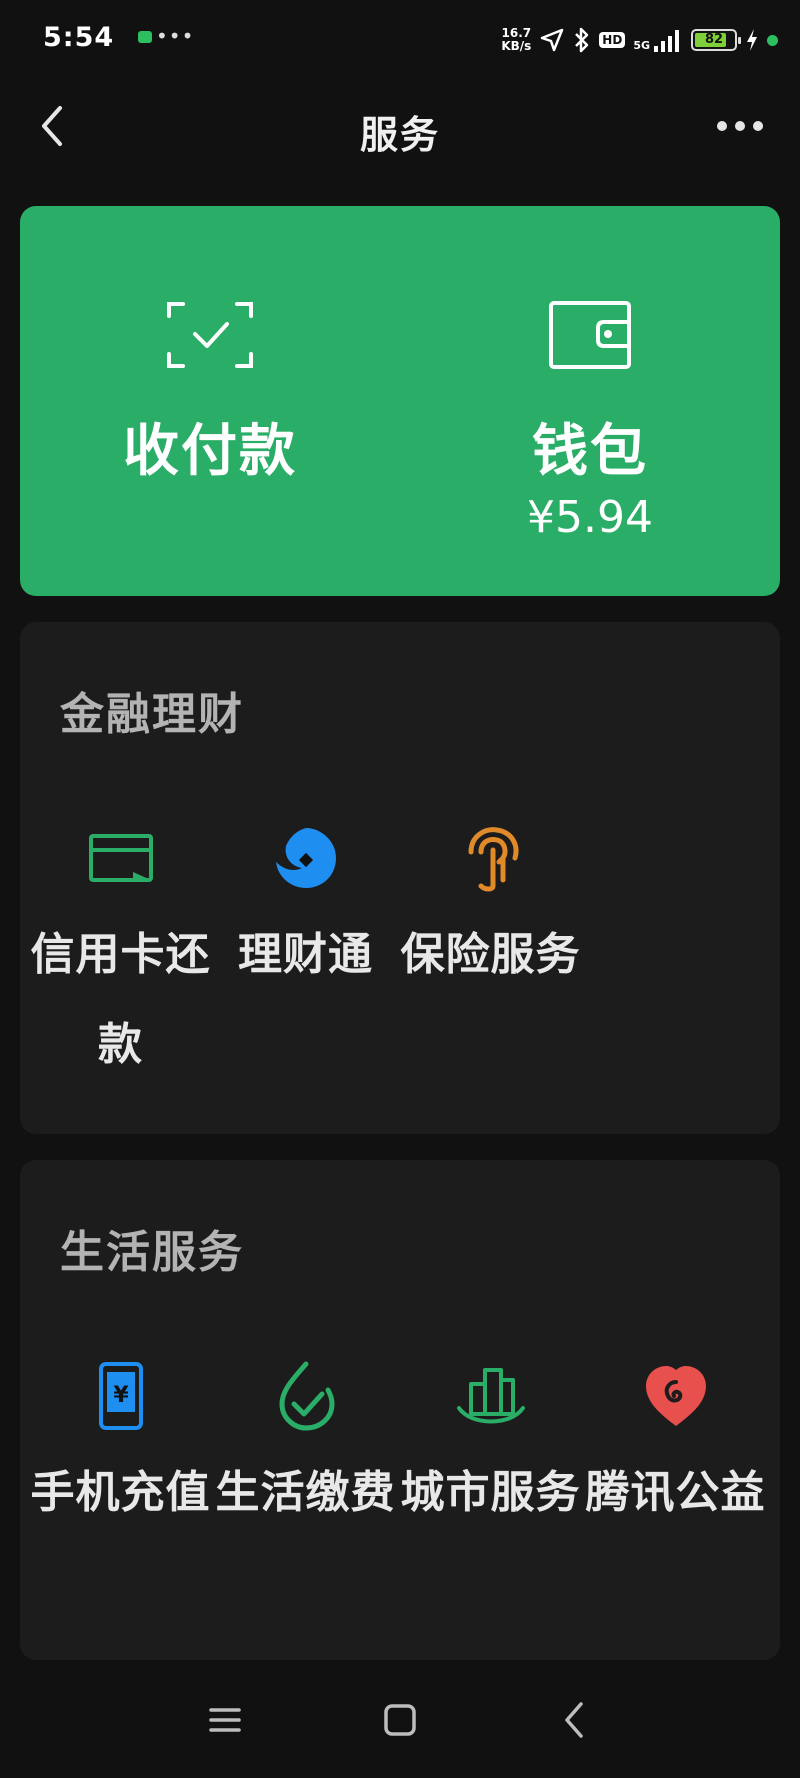  I want to click on scan-check-icon, so click(210, 335).